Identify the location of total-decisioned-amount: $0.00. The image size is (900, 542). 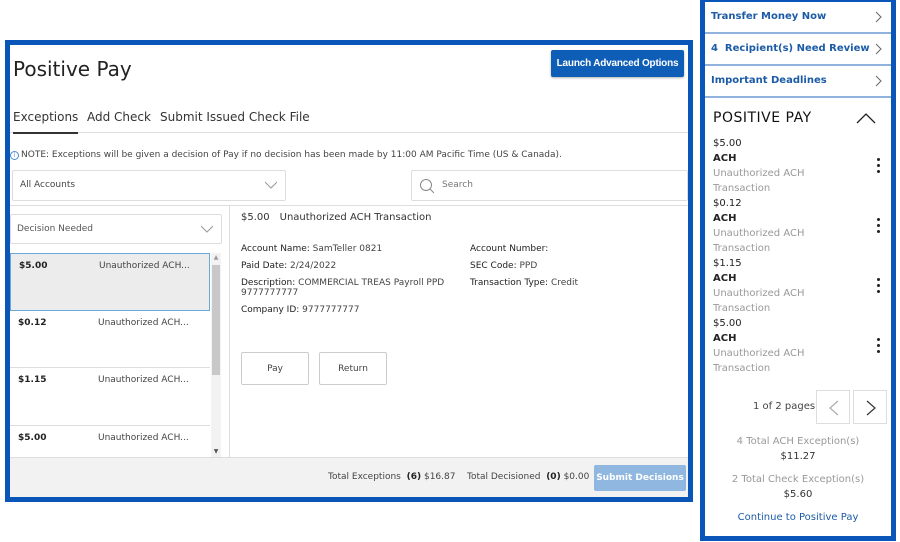
(576, 477).